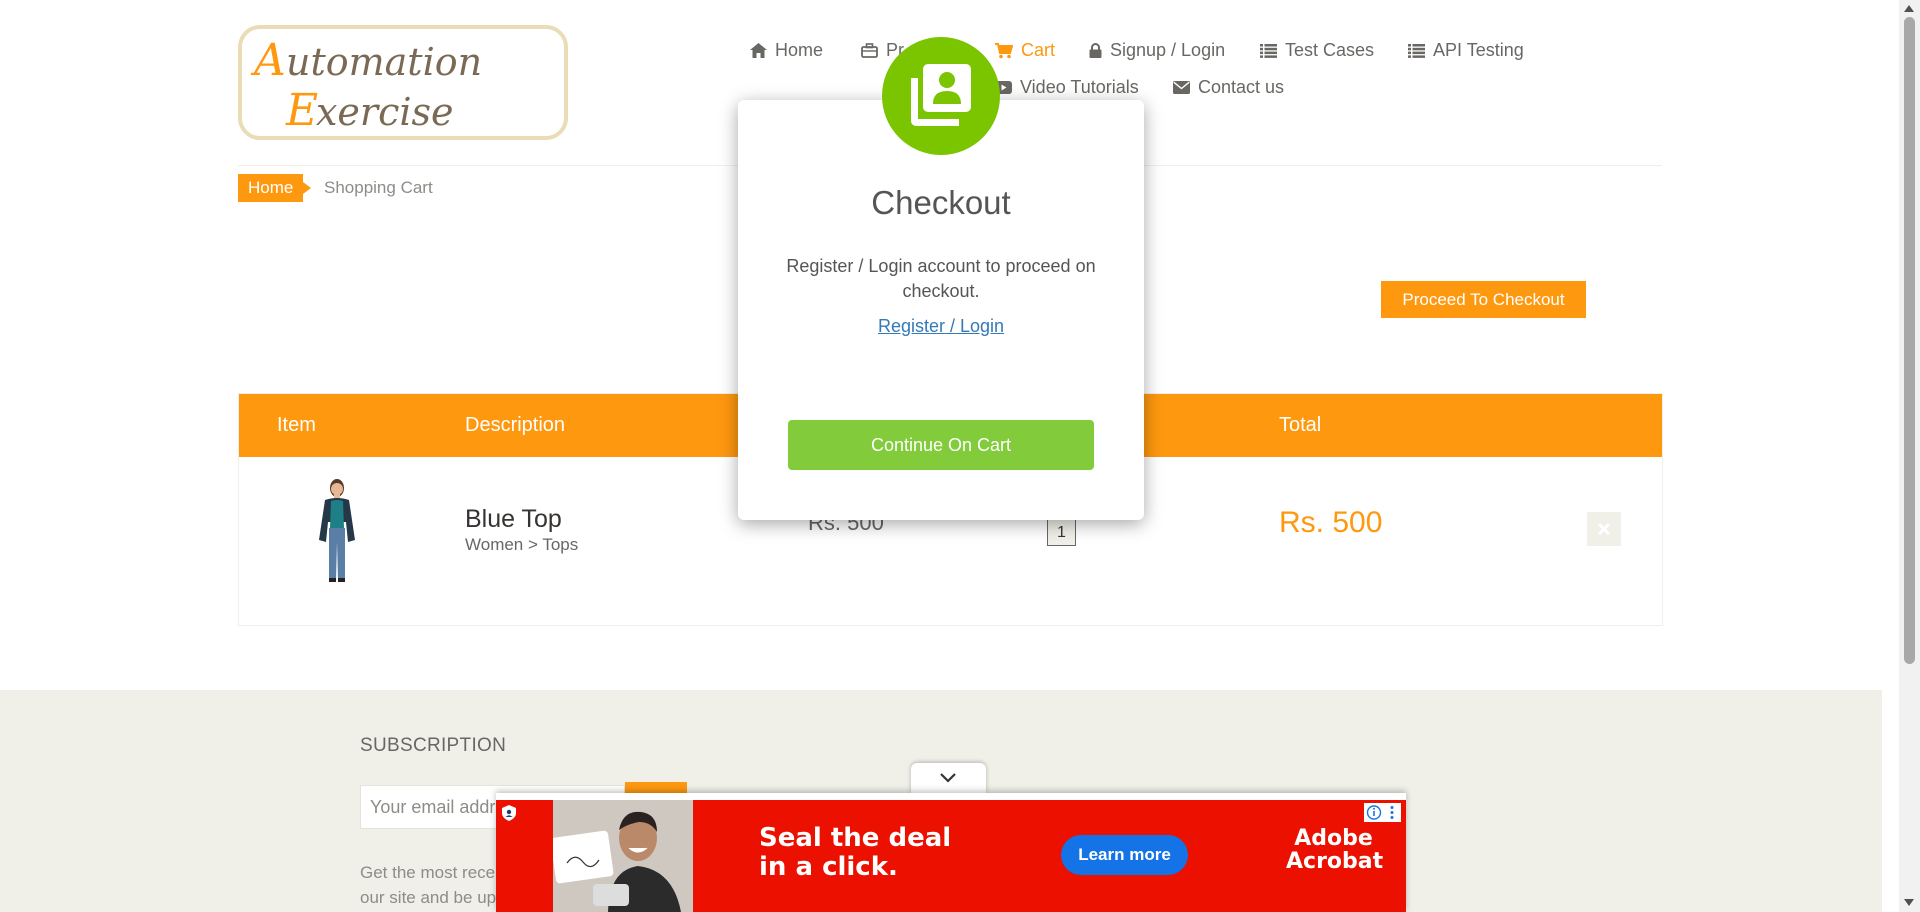 The image size is (1920, 912). What do you see at coordinates (1168, 50) in the screenshot?
I see `nav-signup-login-label: Signup / Login` at bounding box center [1168, 50].